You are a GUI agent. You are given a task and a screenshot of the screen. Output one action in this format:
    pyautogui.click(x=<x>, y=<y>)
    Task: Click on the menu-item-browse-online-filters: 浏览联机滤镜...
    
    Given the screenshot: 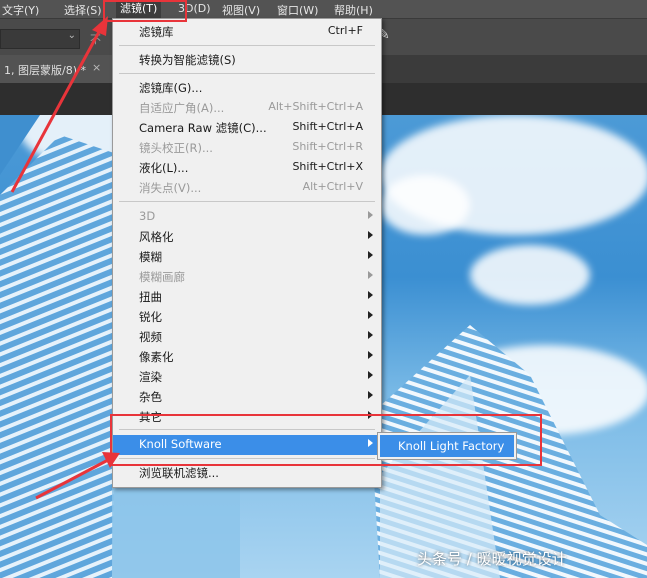 What is the action you would take?
    pyautogui.click(x=247, y=473)
    